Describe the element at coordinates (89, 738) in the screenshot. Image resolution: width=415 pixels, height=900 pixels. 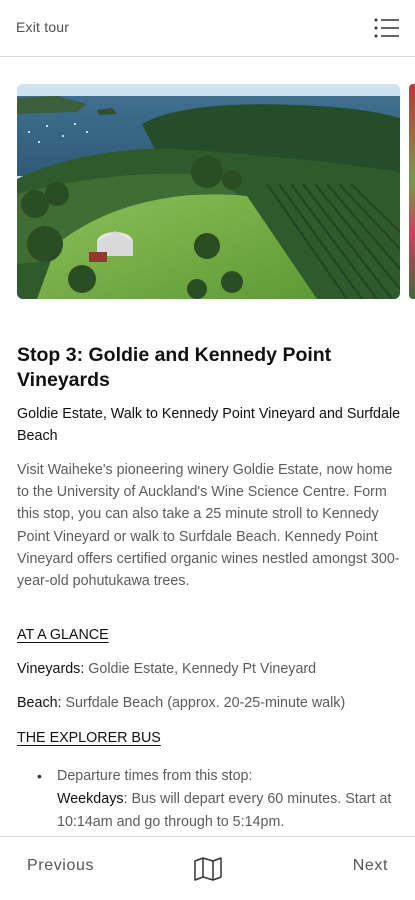
I see `explorer-bus-heading: THE EXPLORER BUS` at that location.